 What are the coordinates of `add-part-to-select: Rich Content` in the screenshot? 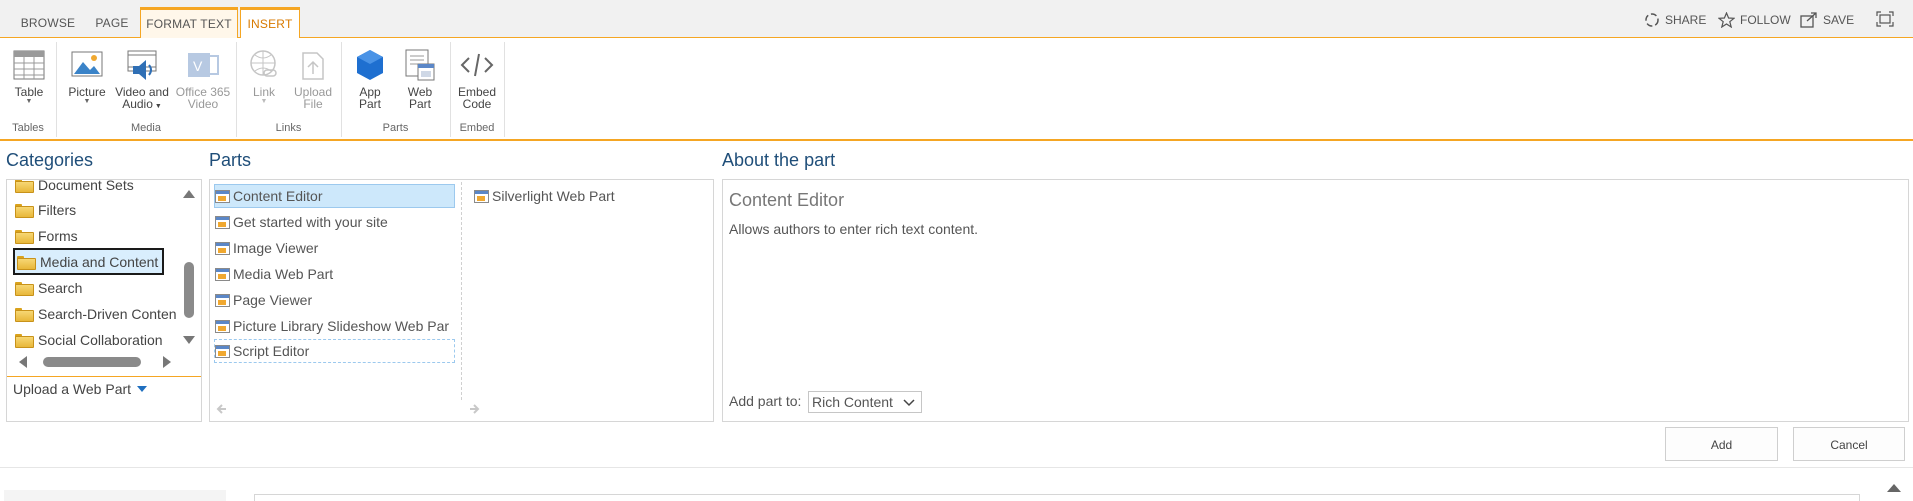 It's located at (865, 402).